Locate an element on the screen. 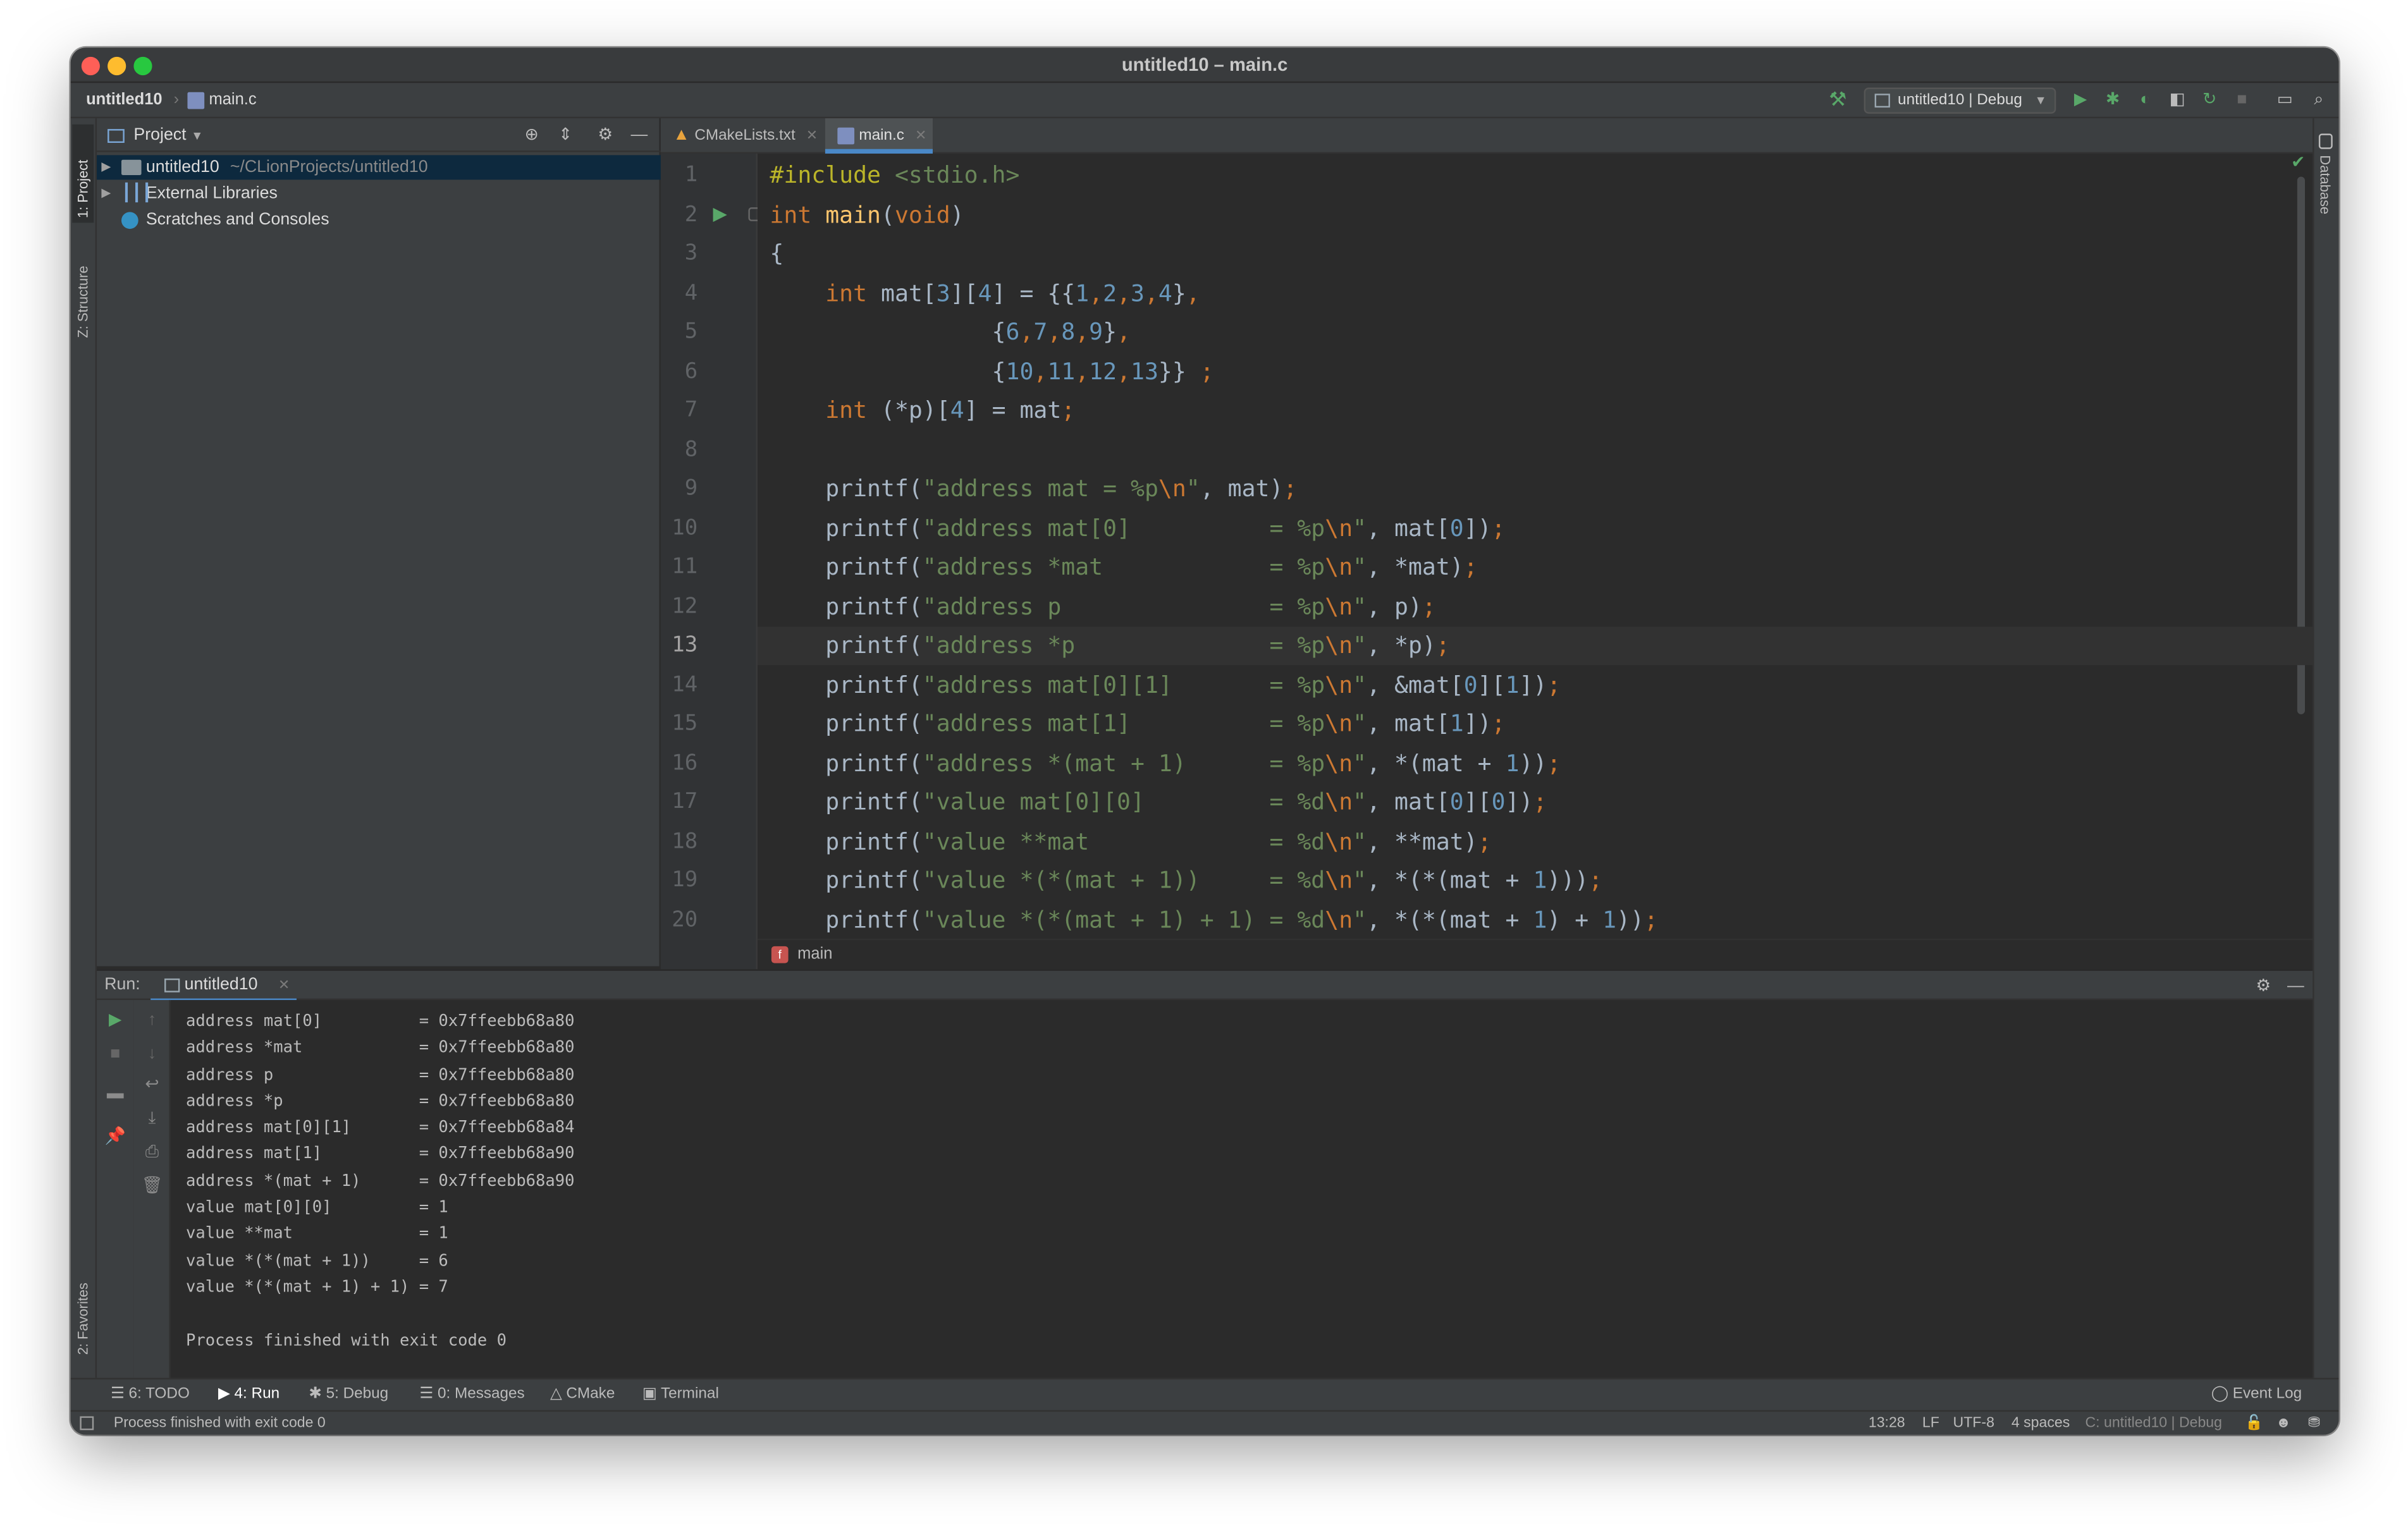 This screenshot has height=1526, width=2408. line-number: 6 is located at coordinates (679, 370).